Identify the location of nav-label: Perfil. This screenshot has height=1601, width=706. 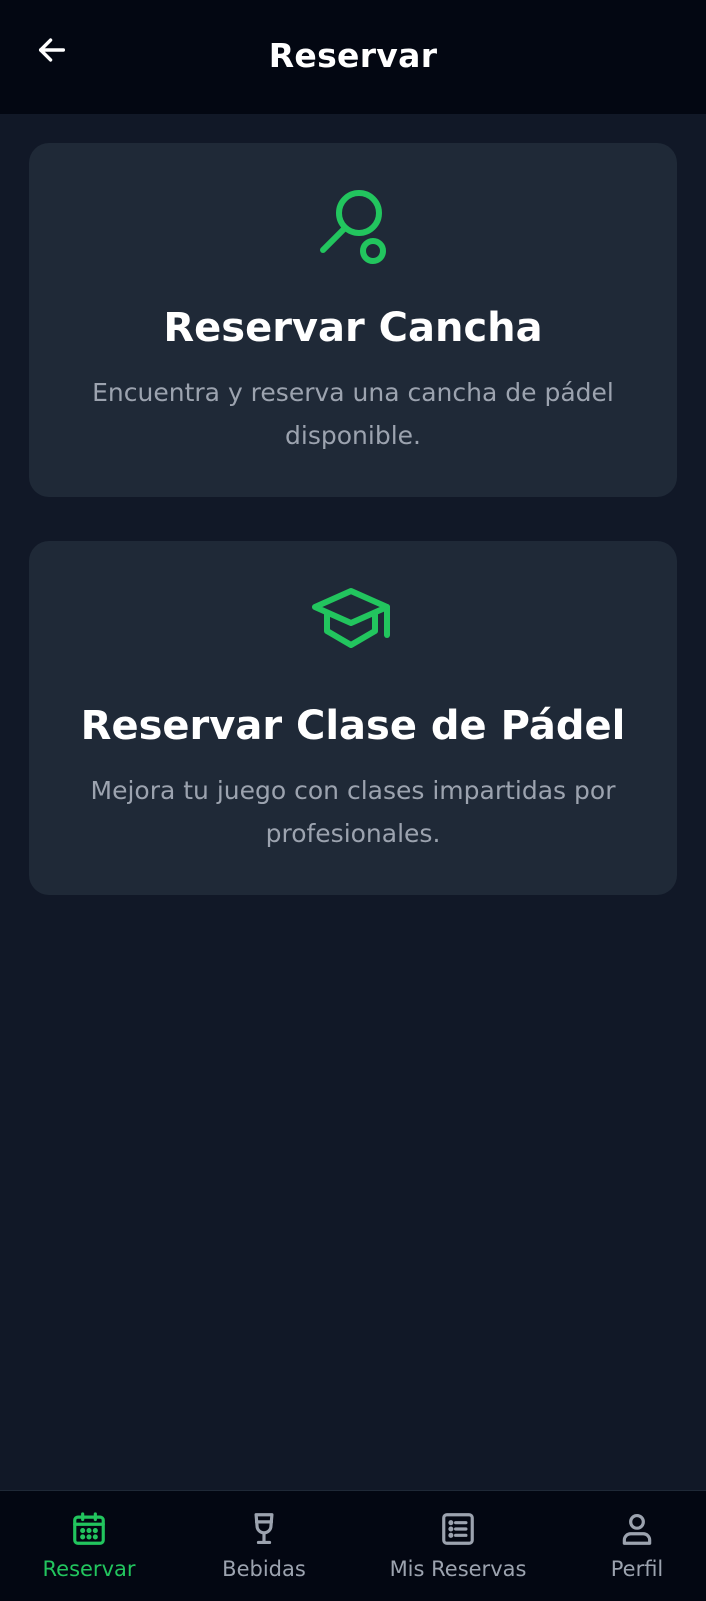
(637, 1569).